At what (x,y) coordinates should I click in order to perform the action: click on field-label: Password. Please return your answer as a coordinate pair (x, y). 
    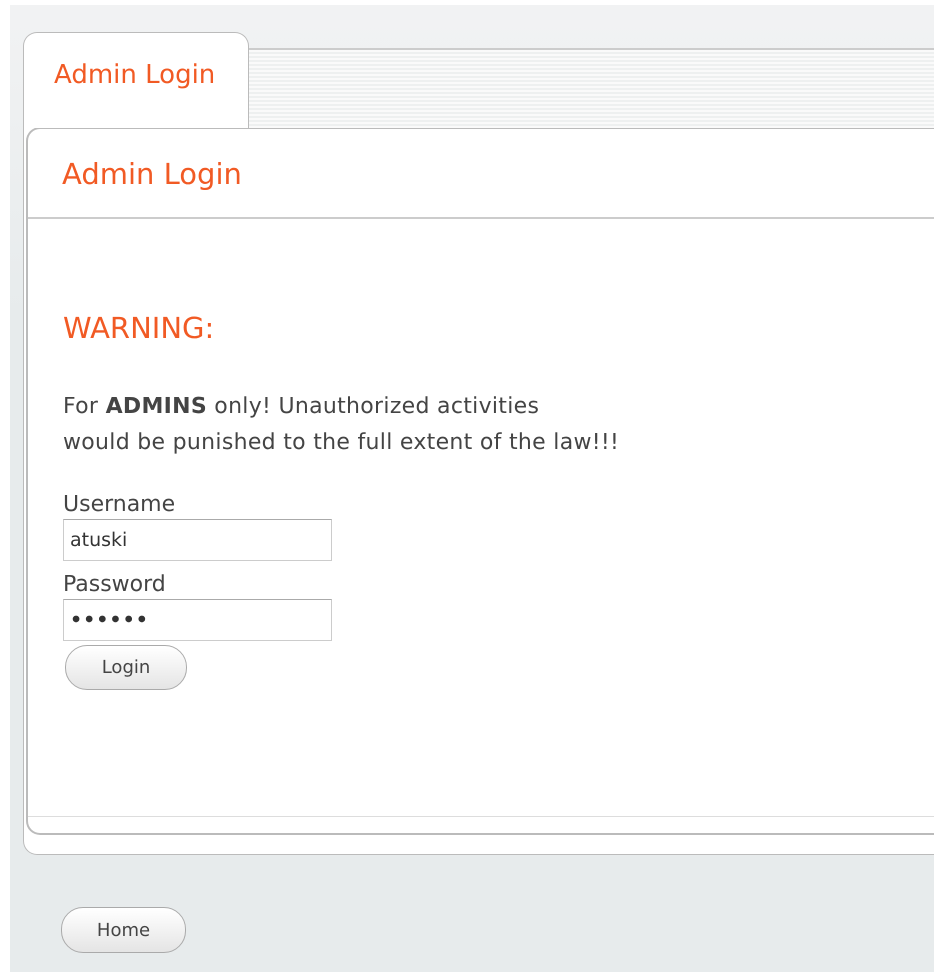
    Looking at the image, I should click on (115, 585).